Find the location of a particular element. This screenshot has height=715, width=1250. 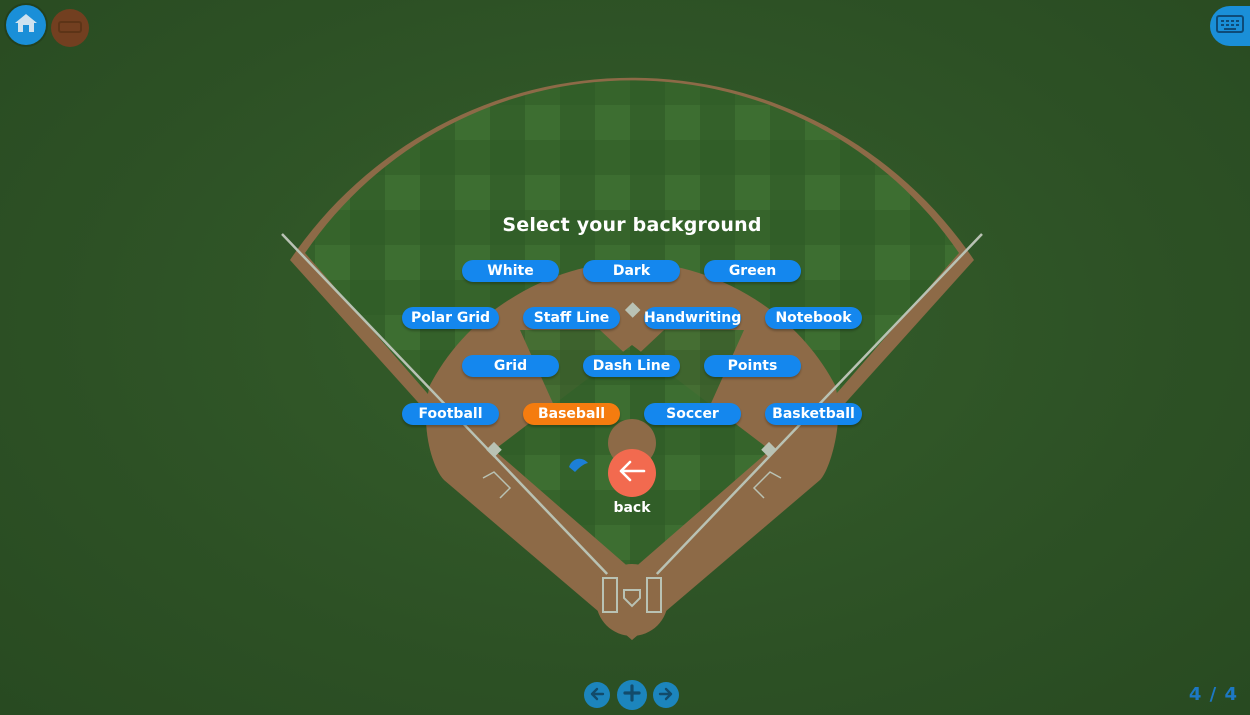

option-points-button: Points is located at coordinates (752, 366).